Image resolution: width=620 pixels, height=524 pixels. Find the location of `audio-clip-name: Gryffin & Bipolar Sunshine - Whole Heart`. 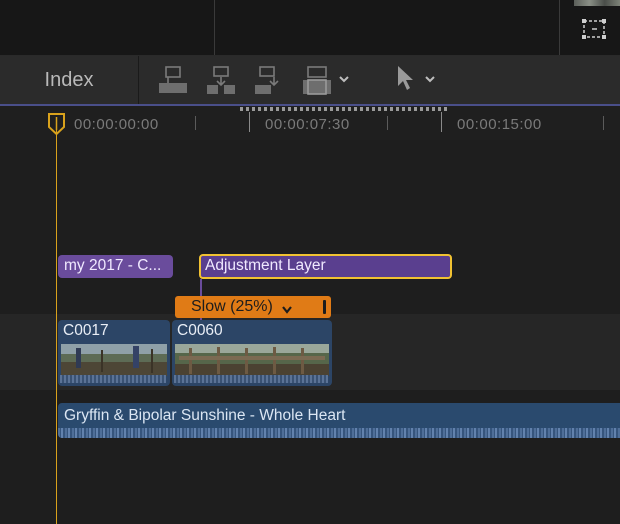

audio-clip-name: Gryffin & Bipolar Sunshine - Whole Heart is located at coordinates (205, 415).